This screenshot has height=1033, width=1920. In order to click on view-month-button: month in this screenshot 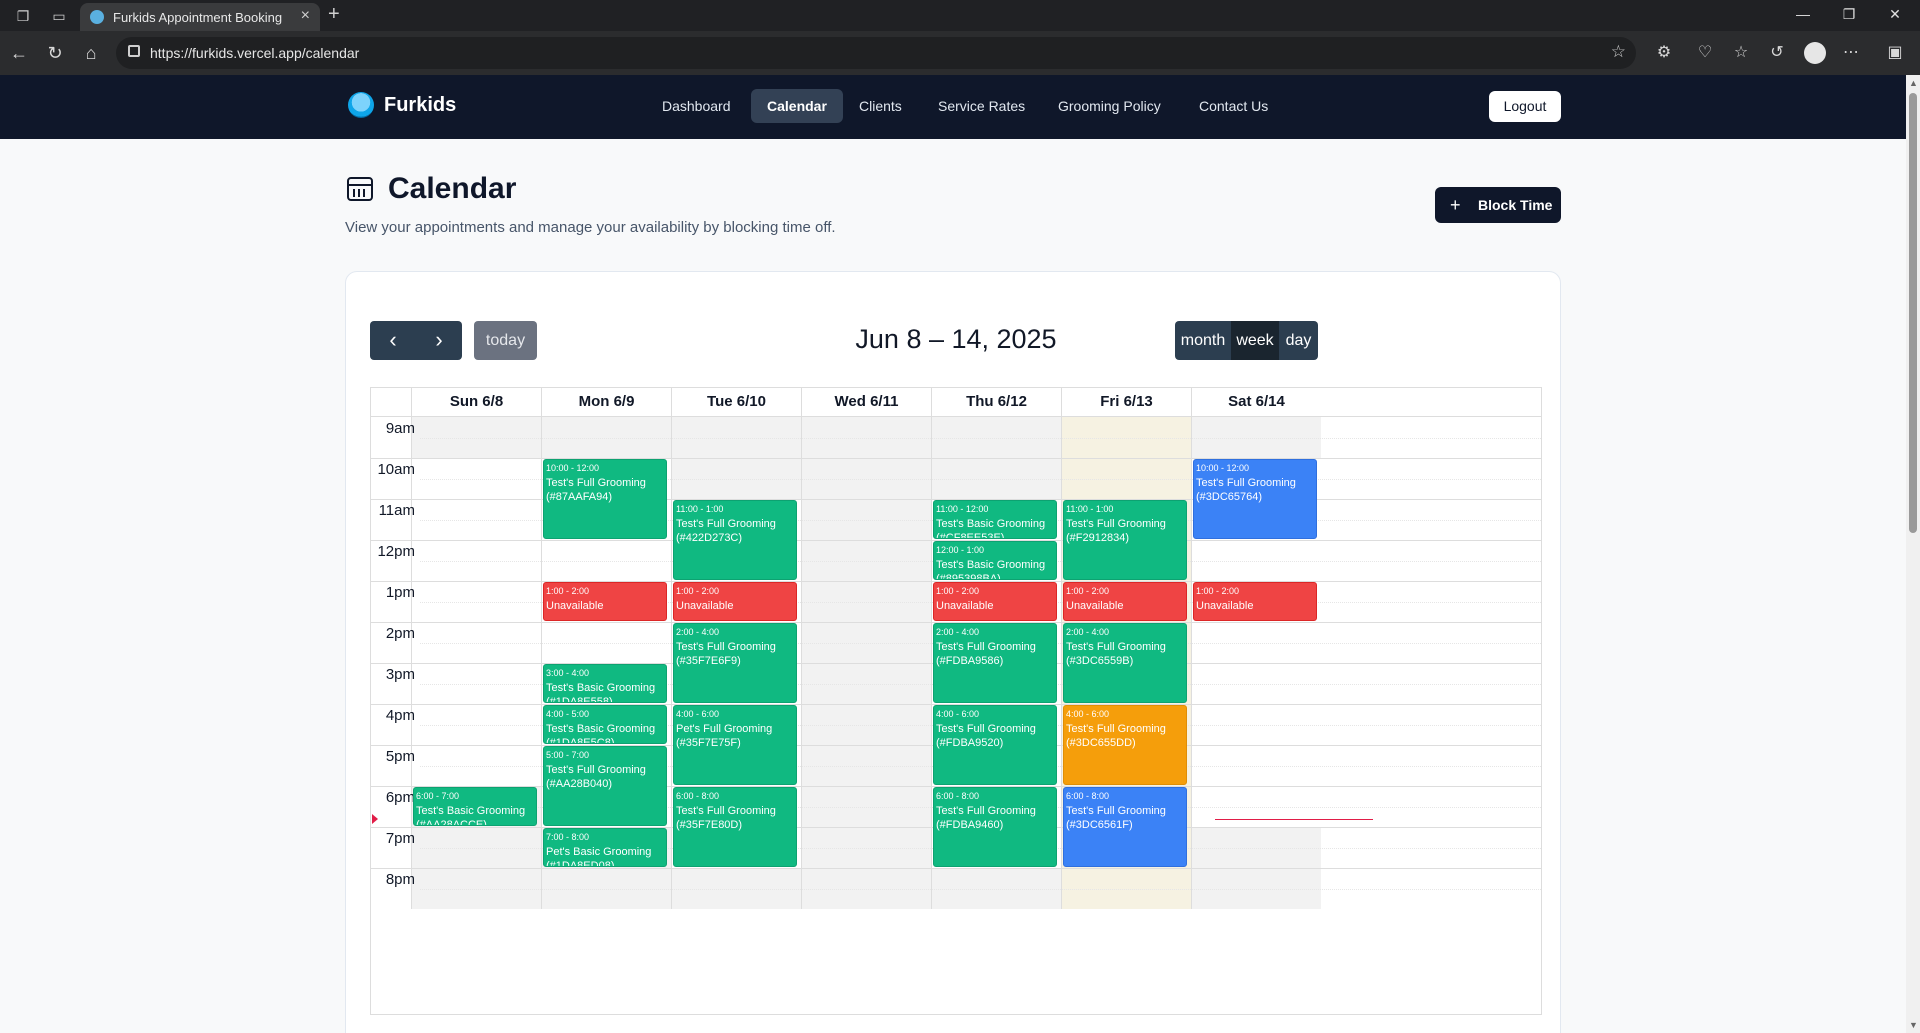, I will do `click(1203, 340)`.